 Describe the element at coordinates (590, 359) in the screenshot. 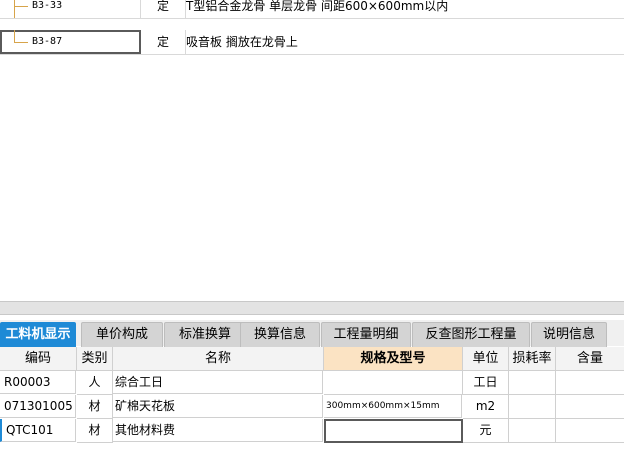

I see `header-quantity: 含量` at that location.